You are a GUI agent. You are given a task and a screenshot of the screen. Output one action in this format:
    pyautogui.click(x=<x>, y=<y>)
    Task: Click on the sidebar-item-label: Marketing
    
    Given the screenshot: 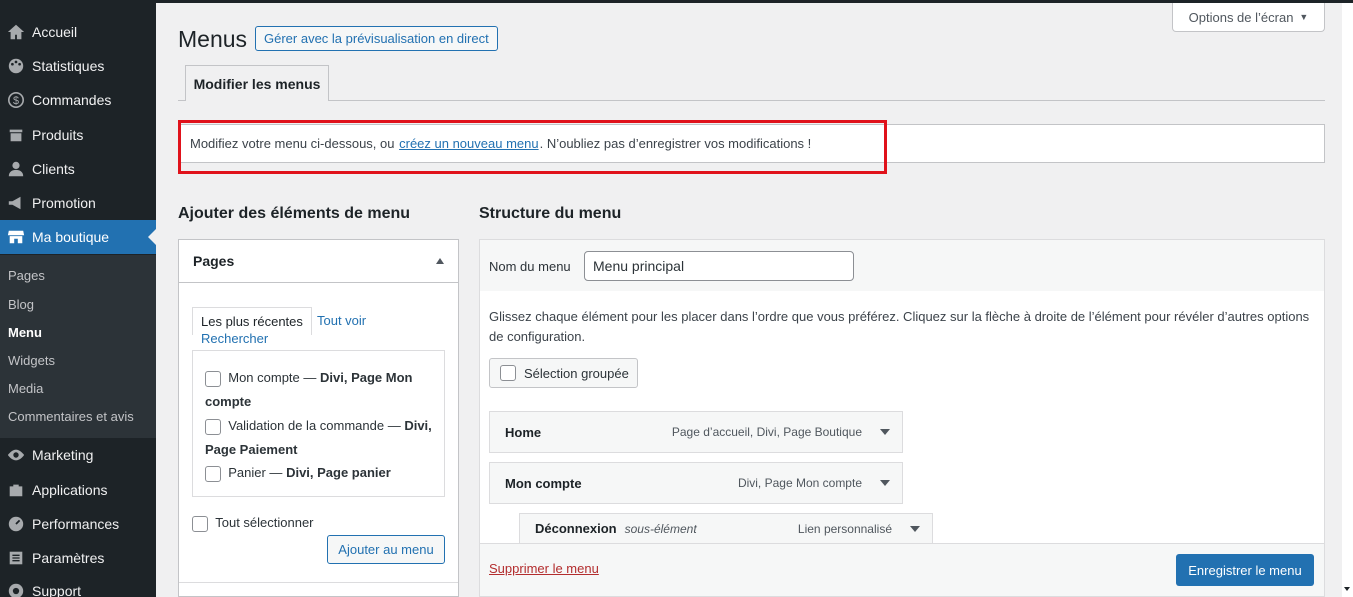 What is the action you would take?
    pyautogui.click(x=63, y=455)
    